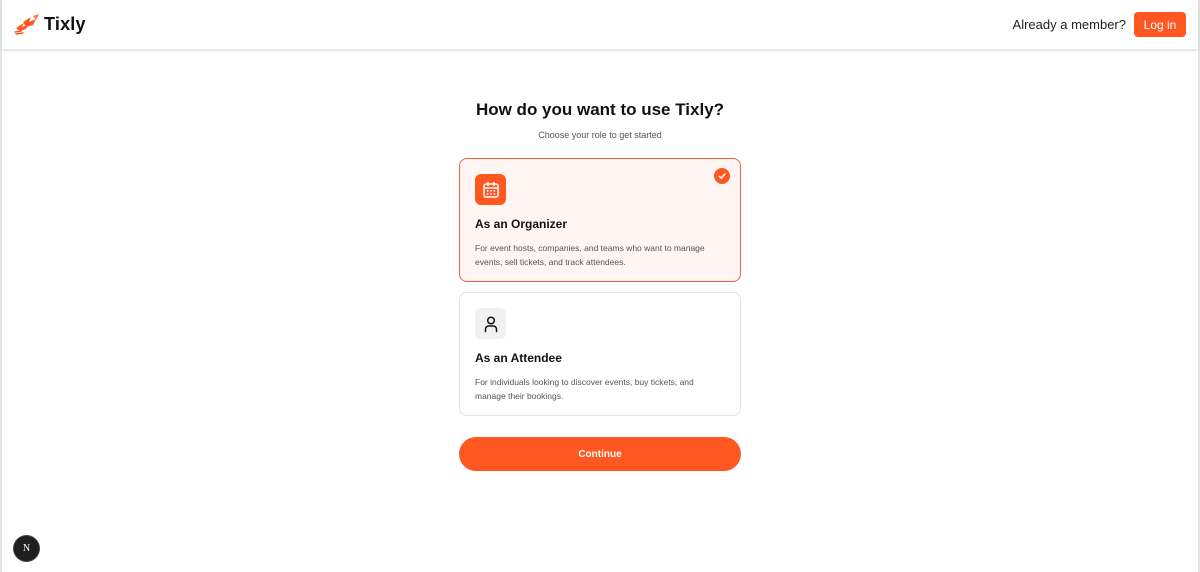  What do you see at coordinates (600, 135) in the screenshot?
I see `page-subtitle: Choose your role to get started` at bounding box center [600, 135].